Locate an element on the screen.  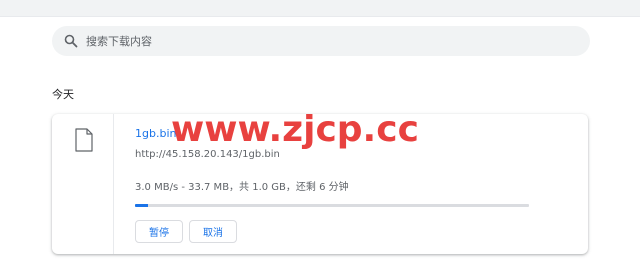
search-bar is located at coordinates (321, 41).